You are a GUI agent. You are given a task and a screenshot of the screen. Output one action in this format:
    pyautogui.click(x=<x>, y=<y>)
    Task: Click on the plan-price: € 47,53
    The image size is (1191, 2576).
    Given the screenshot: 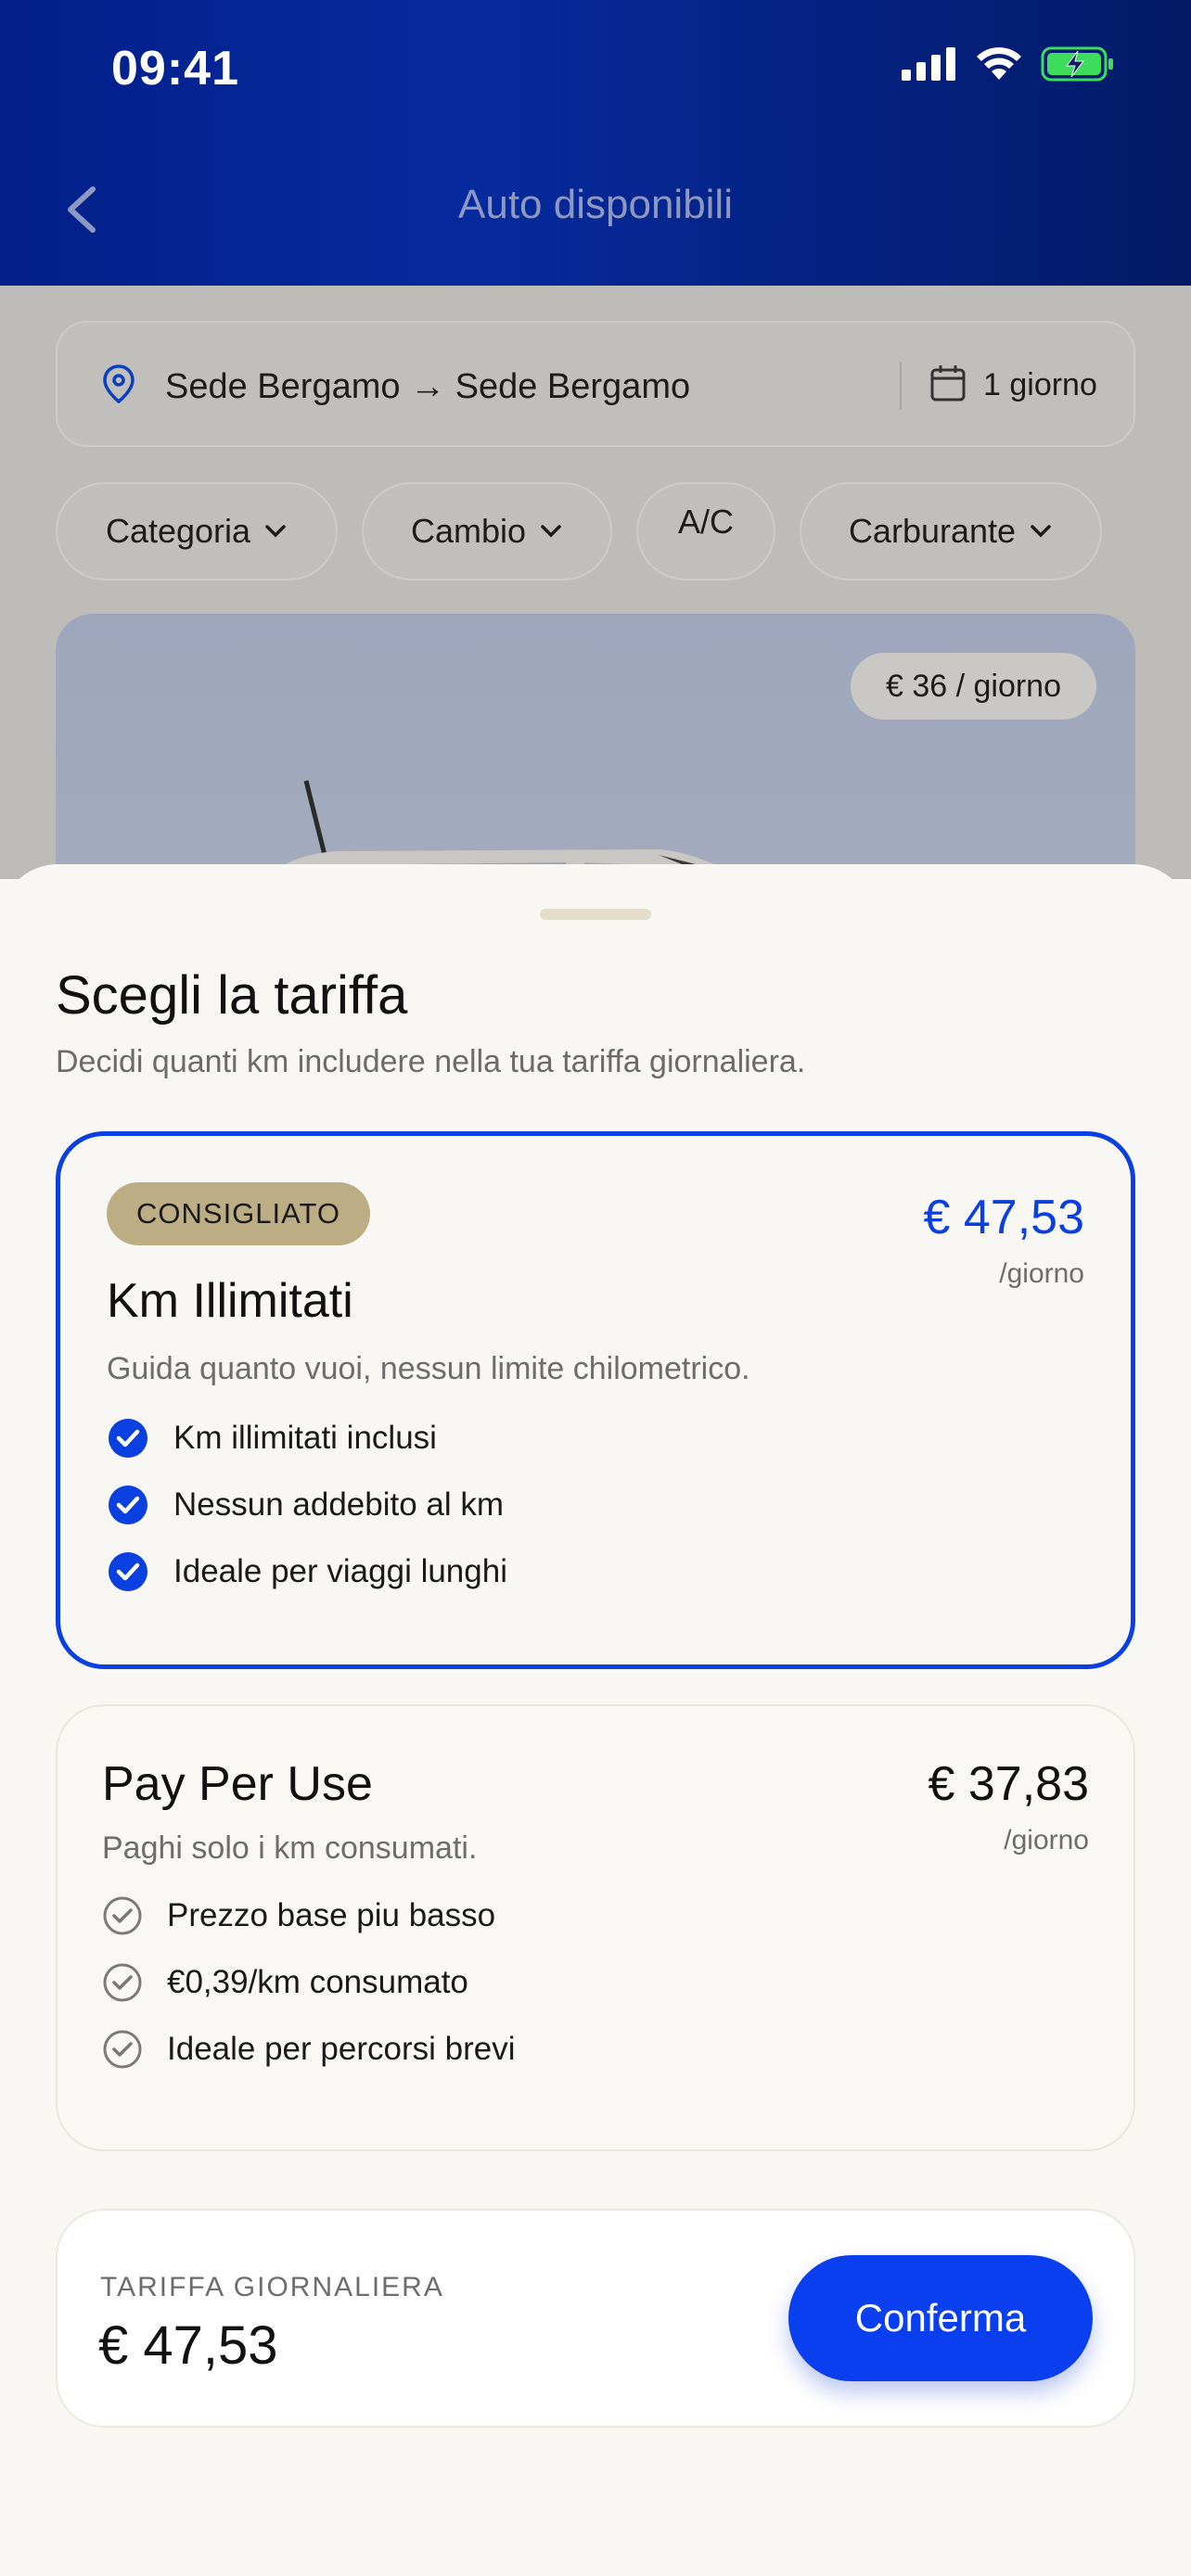 What is the action you would take?
    pyautogui.click(x=1004, y=1217)
    